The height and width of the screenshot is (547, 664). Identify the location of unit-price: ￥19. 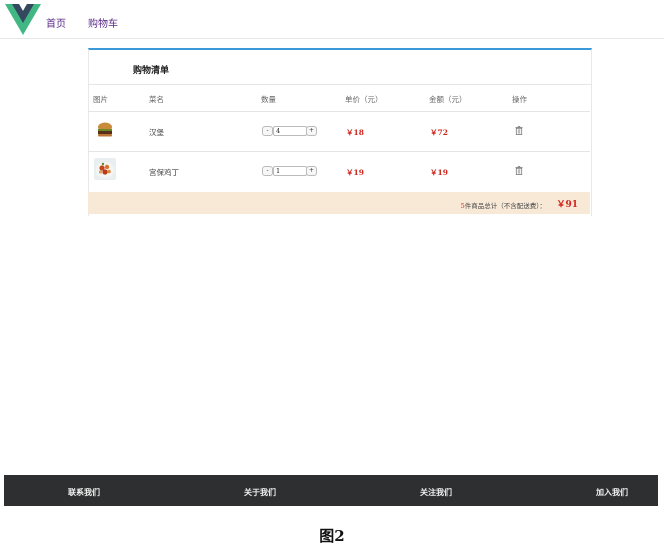
(355, 172).